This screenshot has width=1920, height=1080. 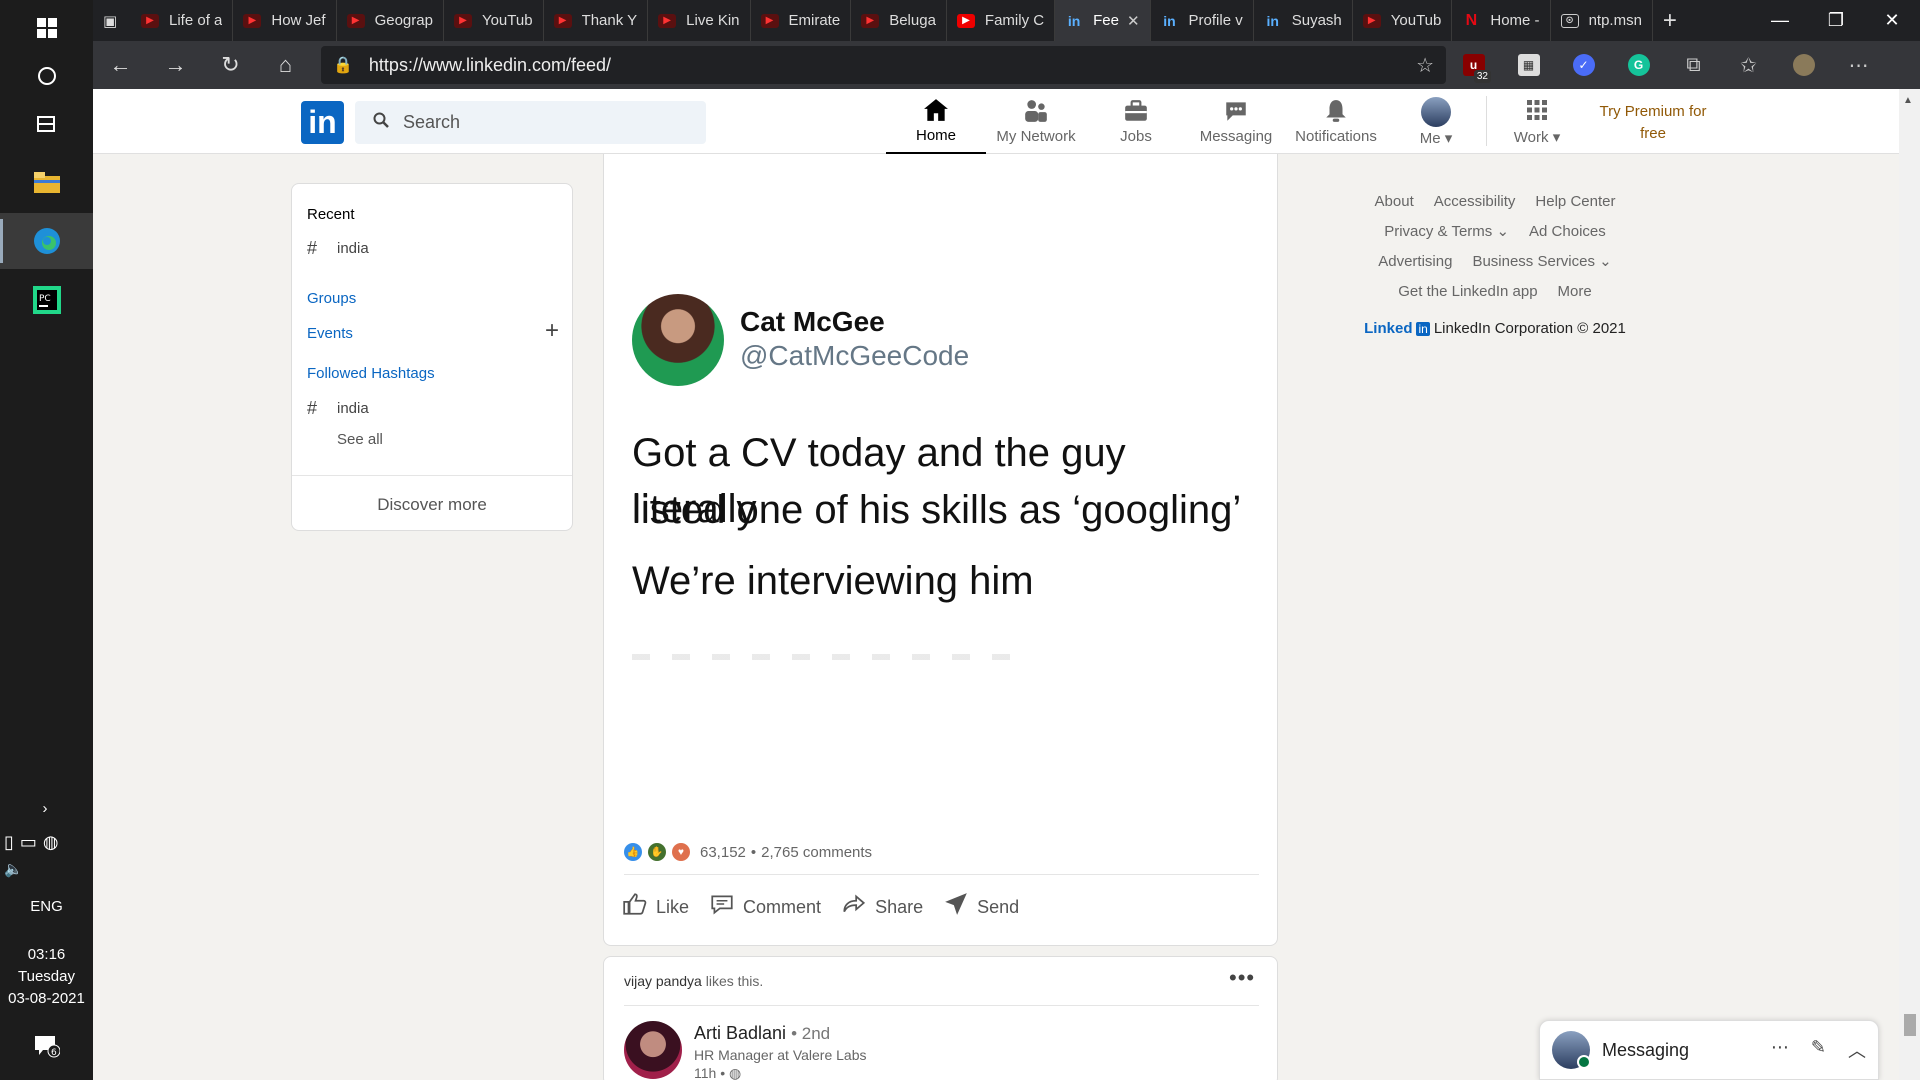 I want to click on tab-actions-icon: ▣, so click(x=112, y=20).